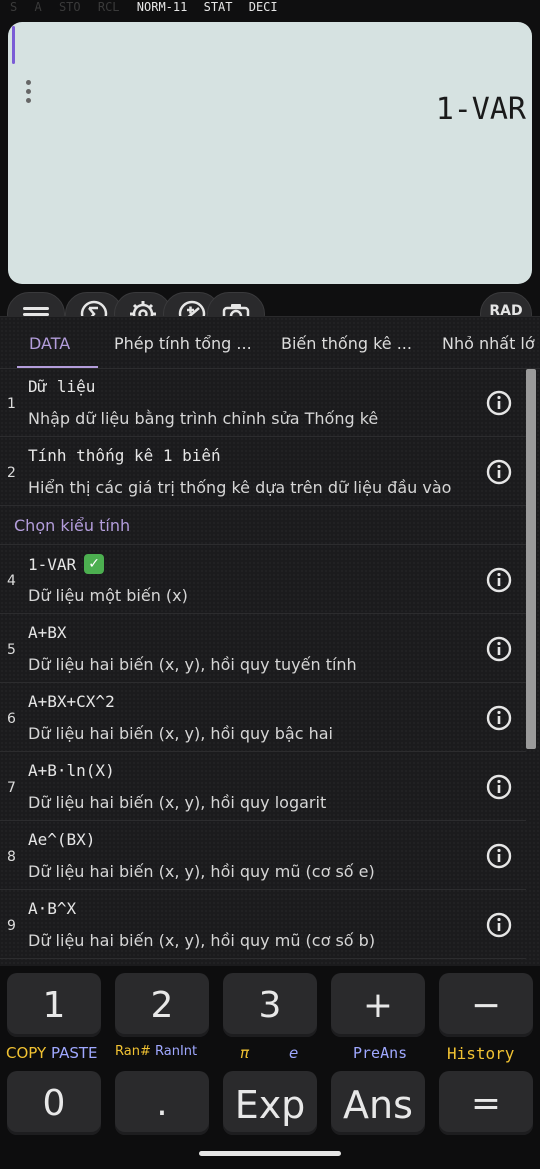  I want to click on item-subtitle: Dữ liệu hai biến (x, y), hồi quy bậc hai, so click(180, 733).